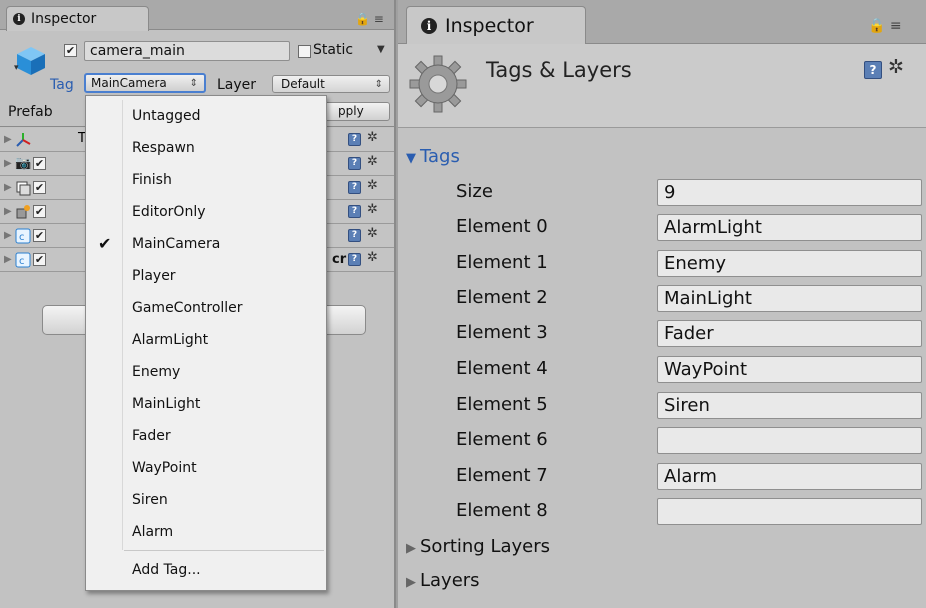  I want to click on tags-foldout: ▼ Tags, so click(433, 156).